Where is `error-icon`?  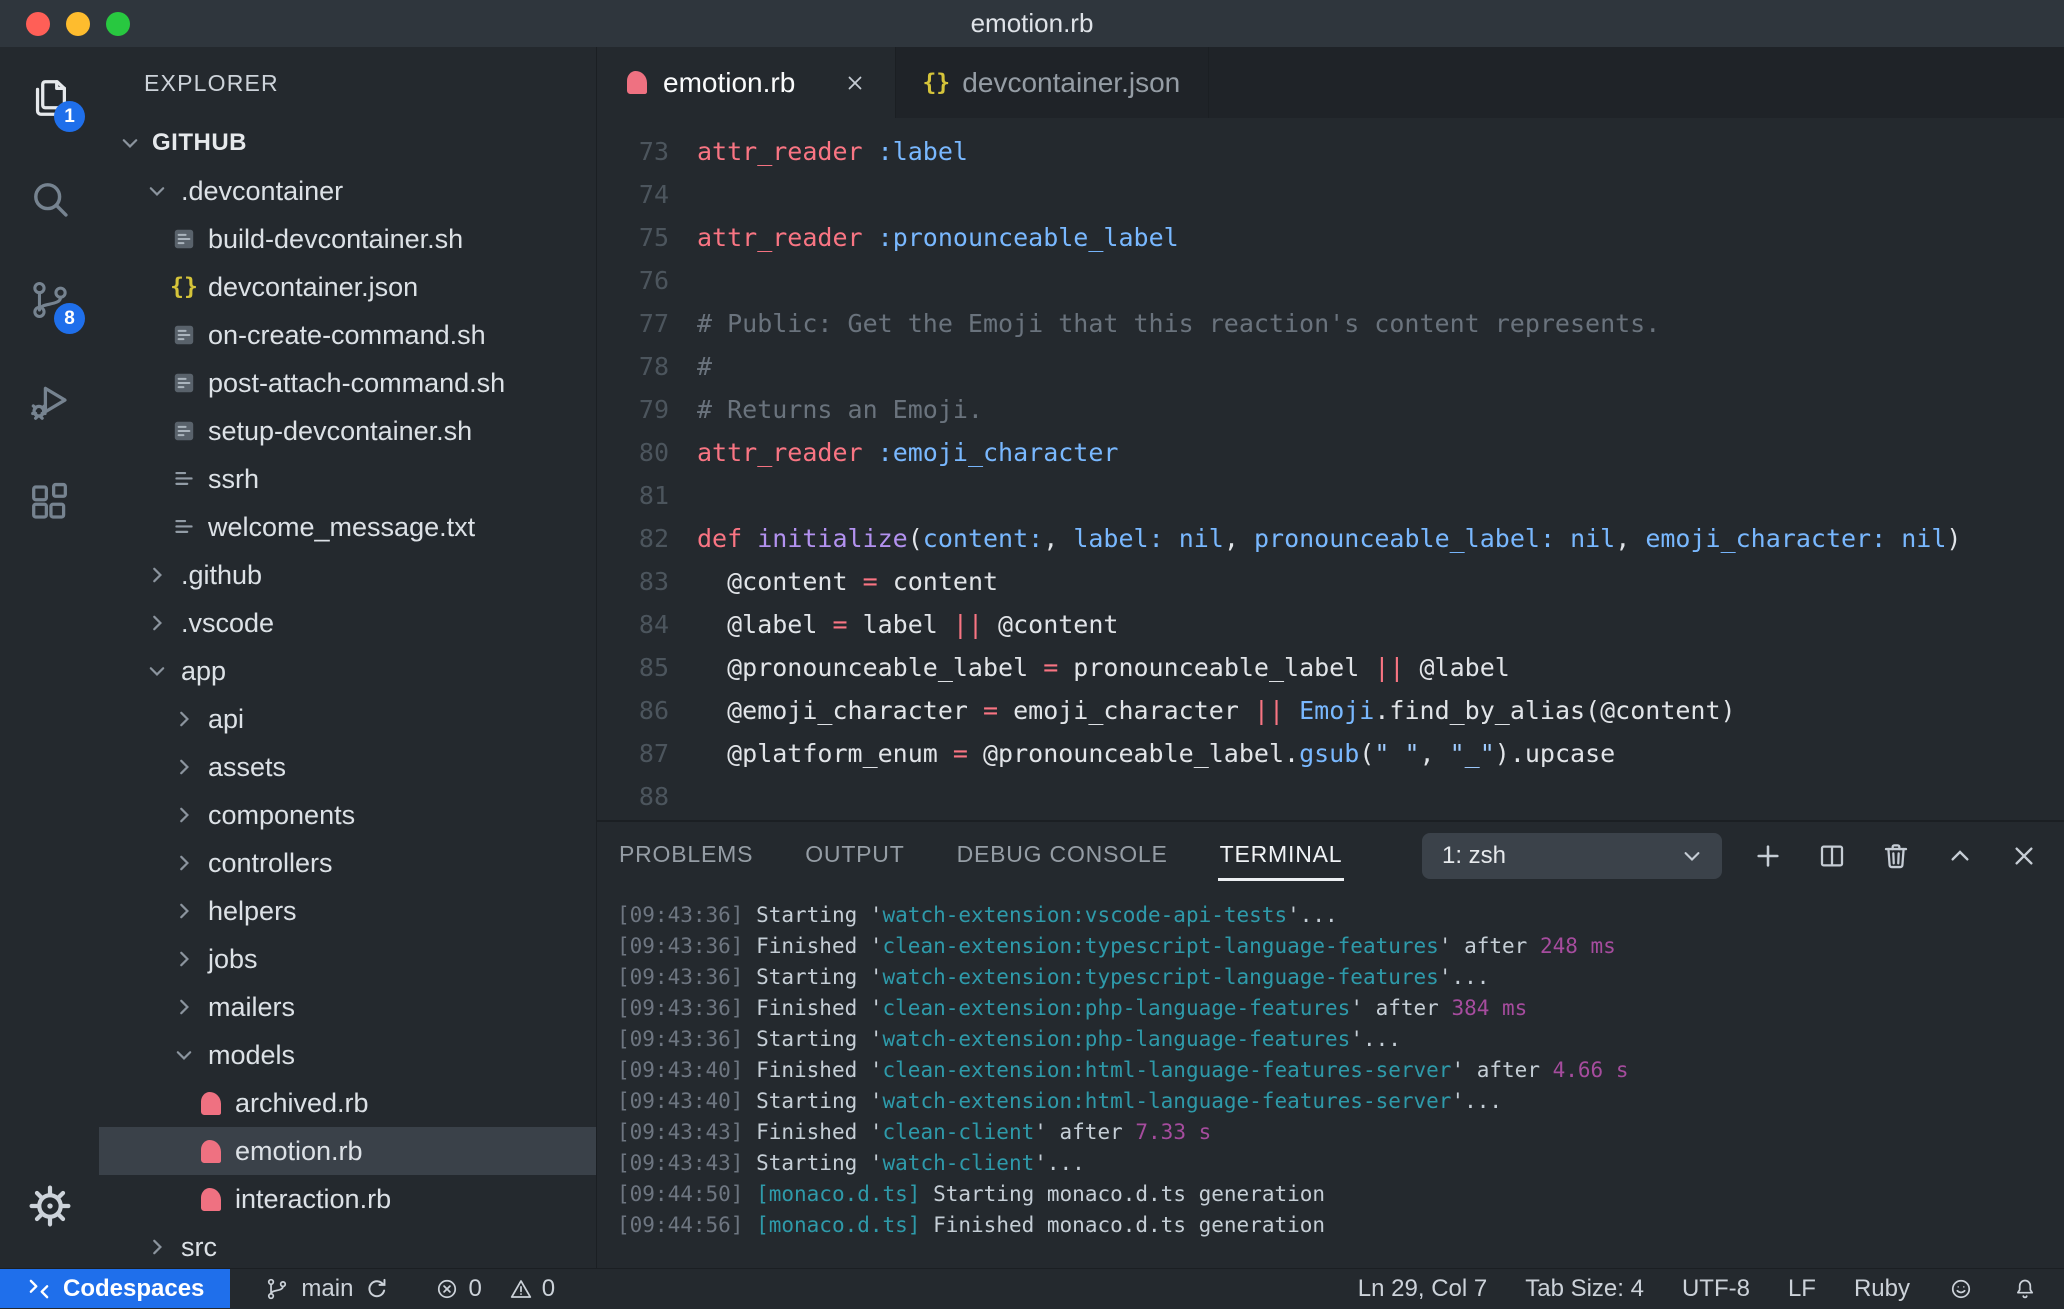 error-icon is located at coordinates (447, 1289).